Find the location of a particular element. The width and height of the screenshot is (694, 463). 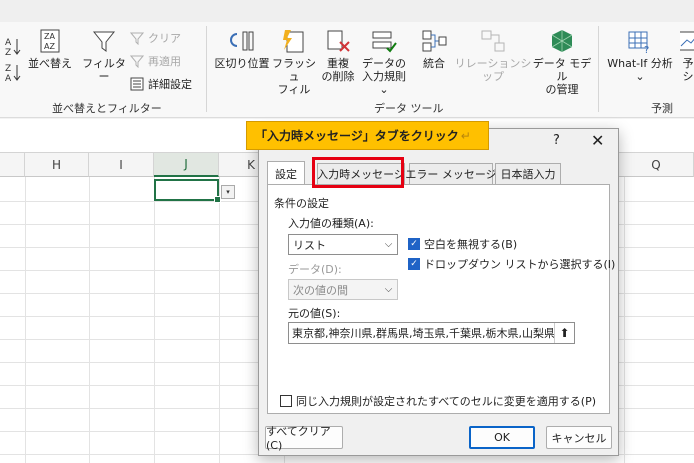

callout-text: 「入力時メッセージ」タブをクリック is located at coordinates (357, 136).